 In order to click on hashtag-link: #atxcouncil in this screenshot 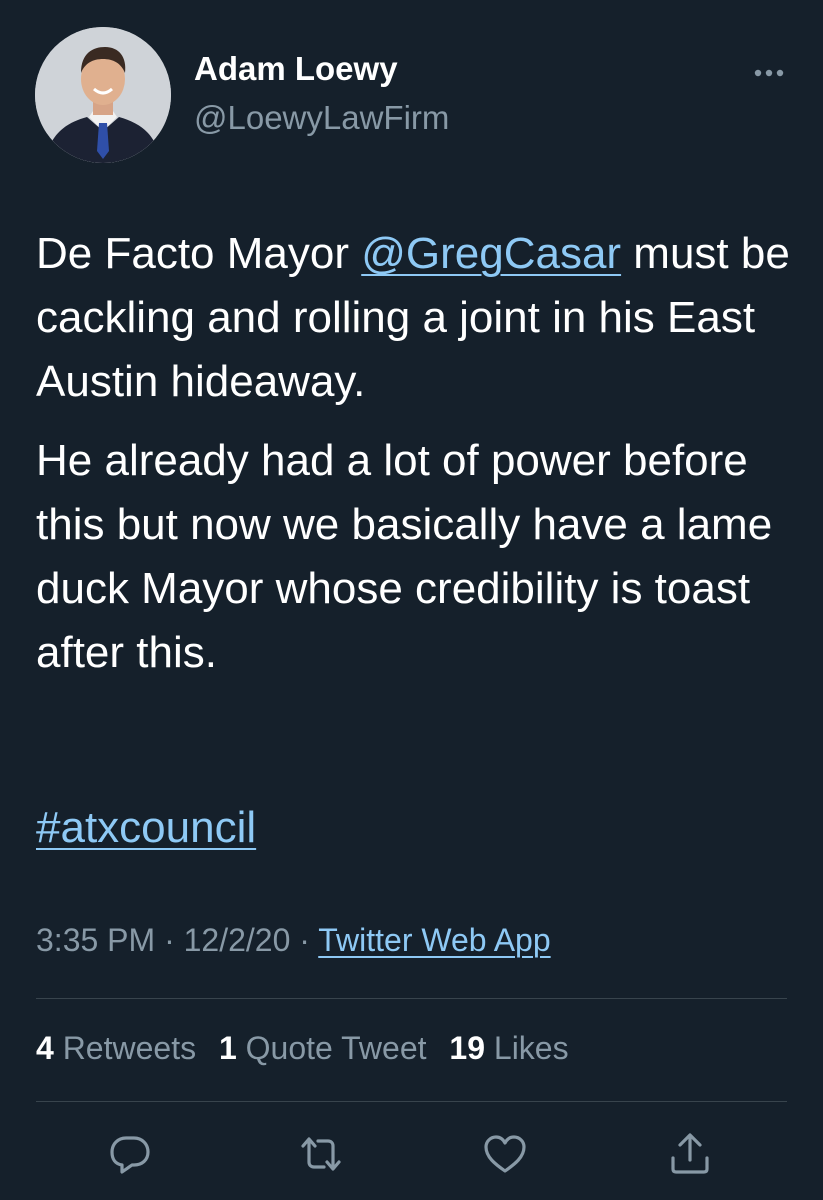, I will do `click(146, 827)`.